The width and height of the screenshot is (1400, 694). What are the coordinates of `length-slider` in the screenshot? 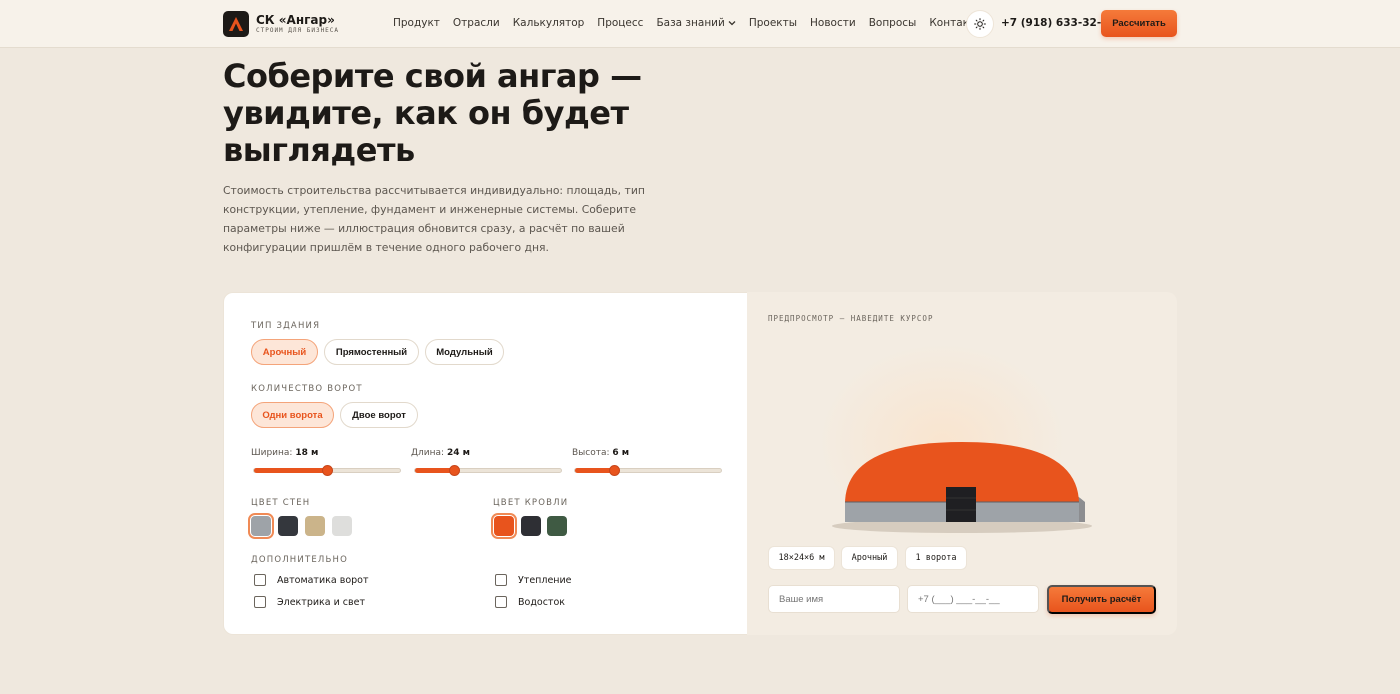 It's located at (488, 470).